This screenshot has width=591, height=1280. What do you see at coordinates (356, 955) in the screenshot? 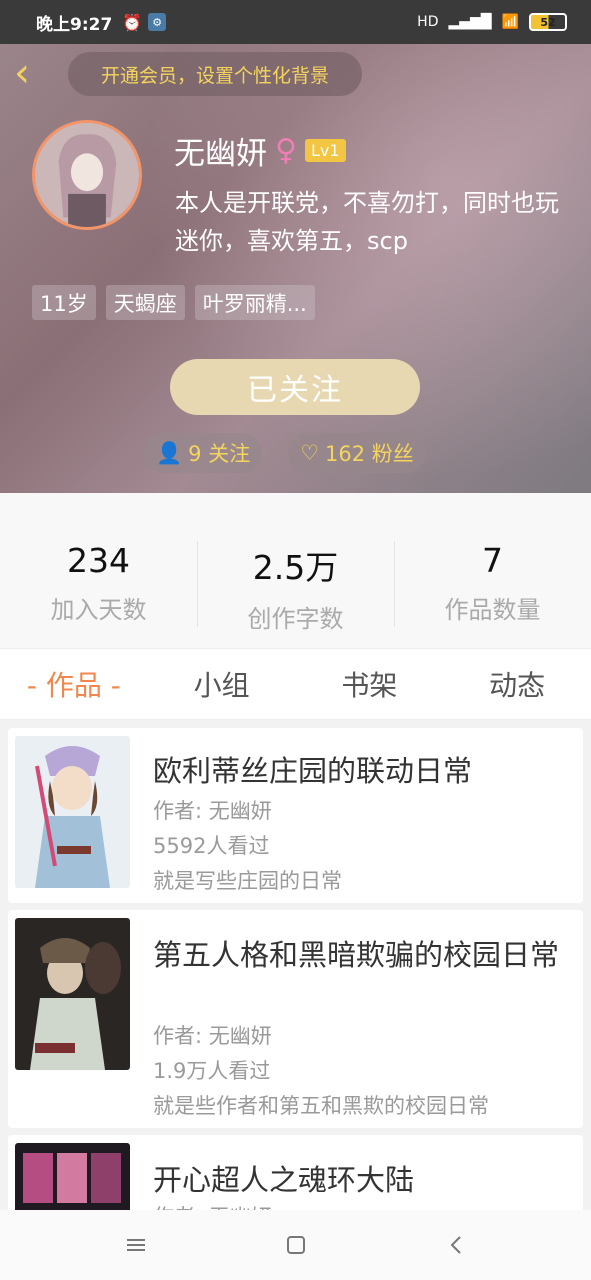
I see `work-title: 第五人格和黑暗欺骗的校园日常` at bounding box center [356, 955].